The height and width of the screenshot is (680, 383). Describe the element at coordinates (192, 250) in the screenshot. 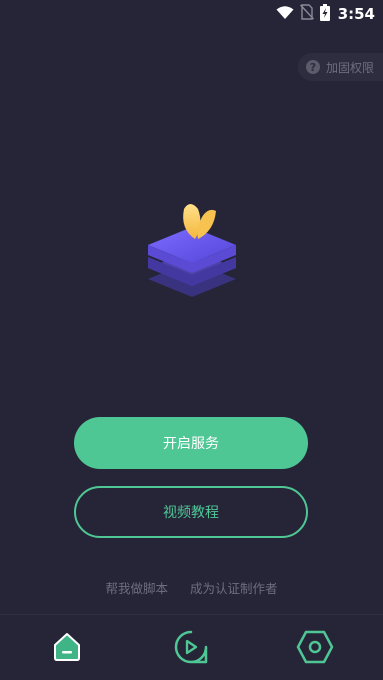

I see `app-logo` at that location.